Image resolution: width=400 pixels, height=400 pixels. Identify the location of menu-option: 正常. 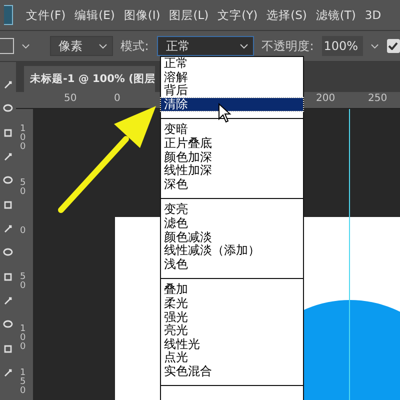
(232, 64).